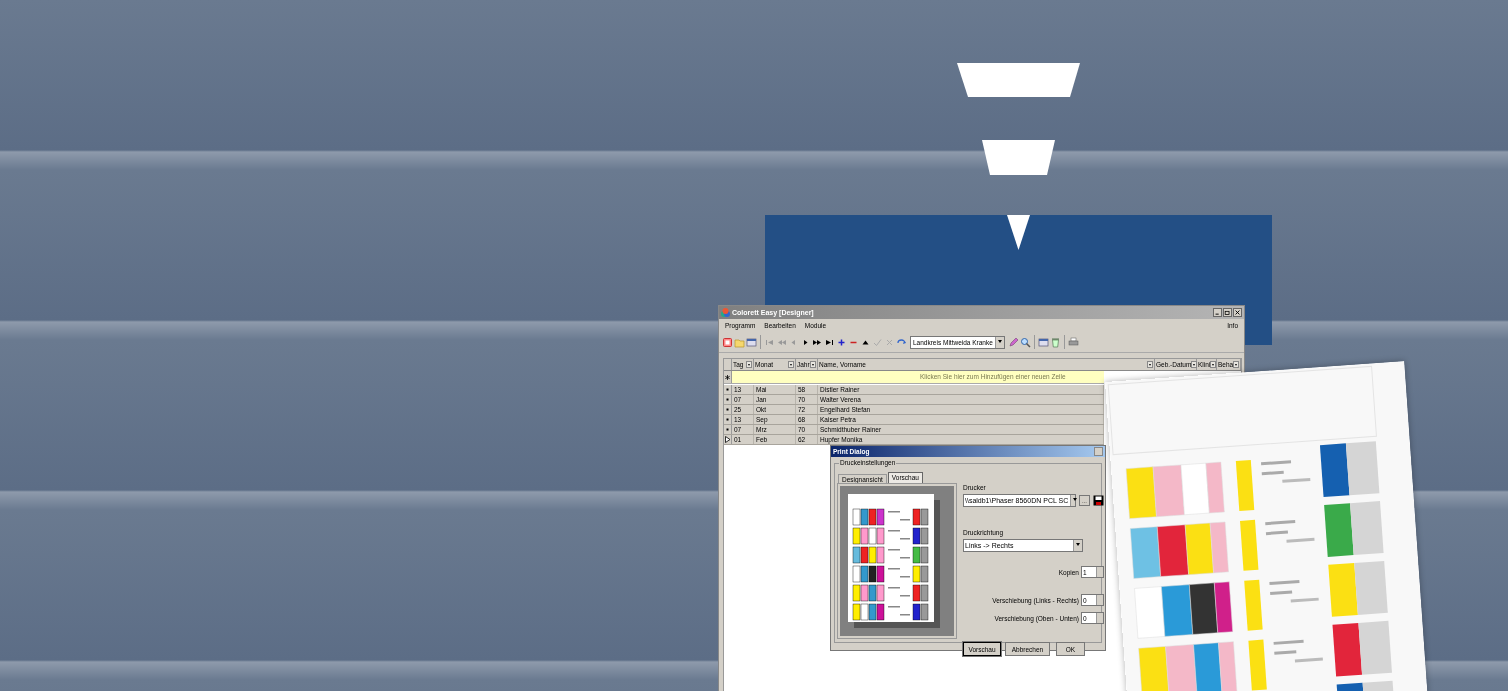  What do you see at coordinates (727, 377) in the screenshot?
I see `asterisk-icon` at bounding box center [727, 377].